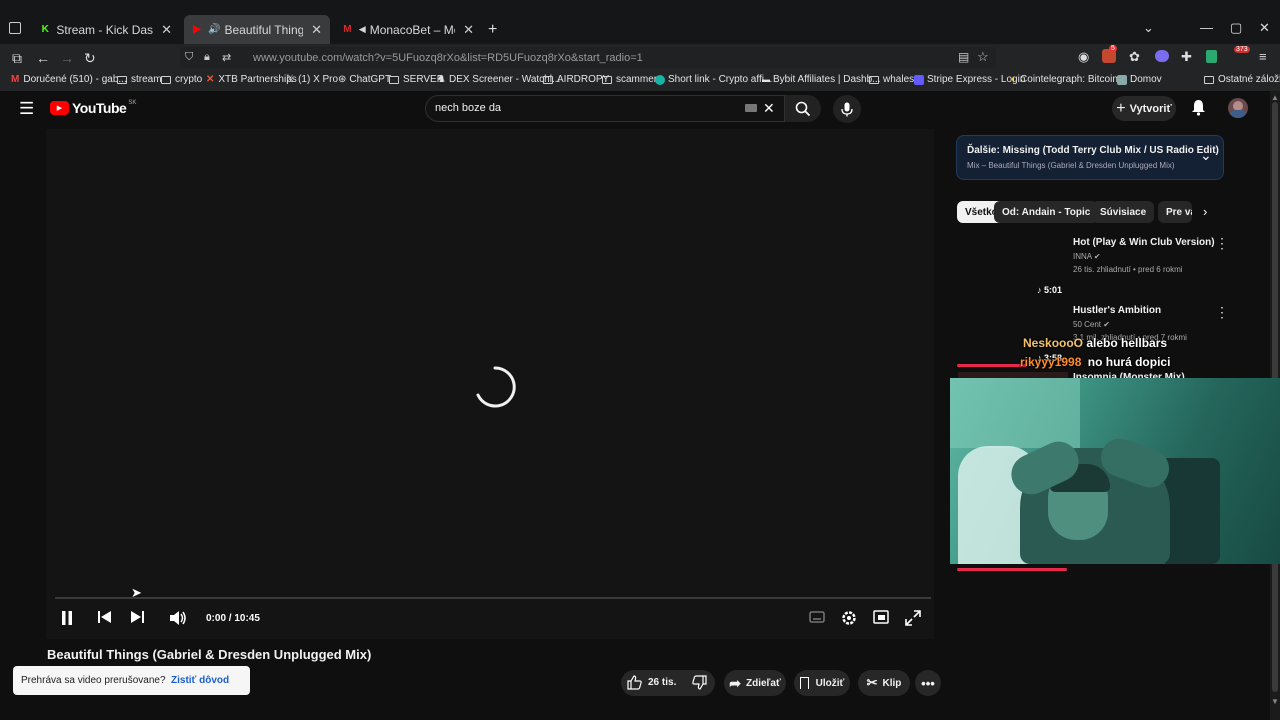  Describe the element at coordinates (913, 619) in the screenshot. I see `fullscreen-button` at that location.